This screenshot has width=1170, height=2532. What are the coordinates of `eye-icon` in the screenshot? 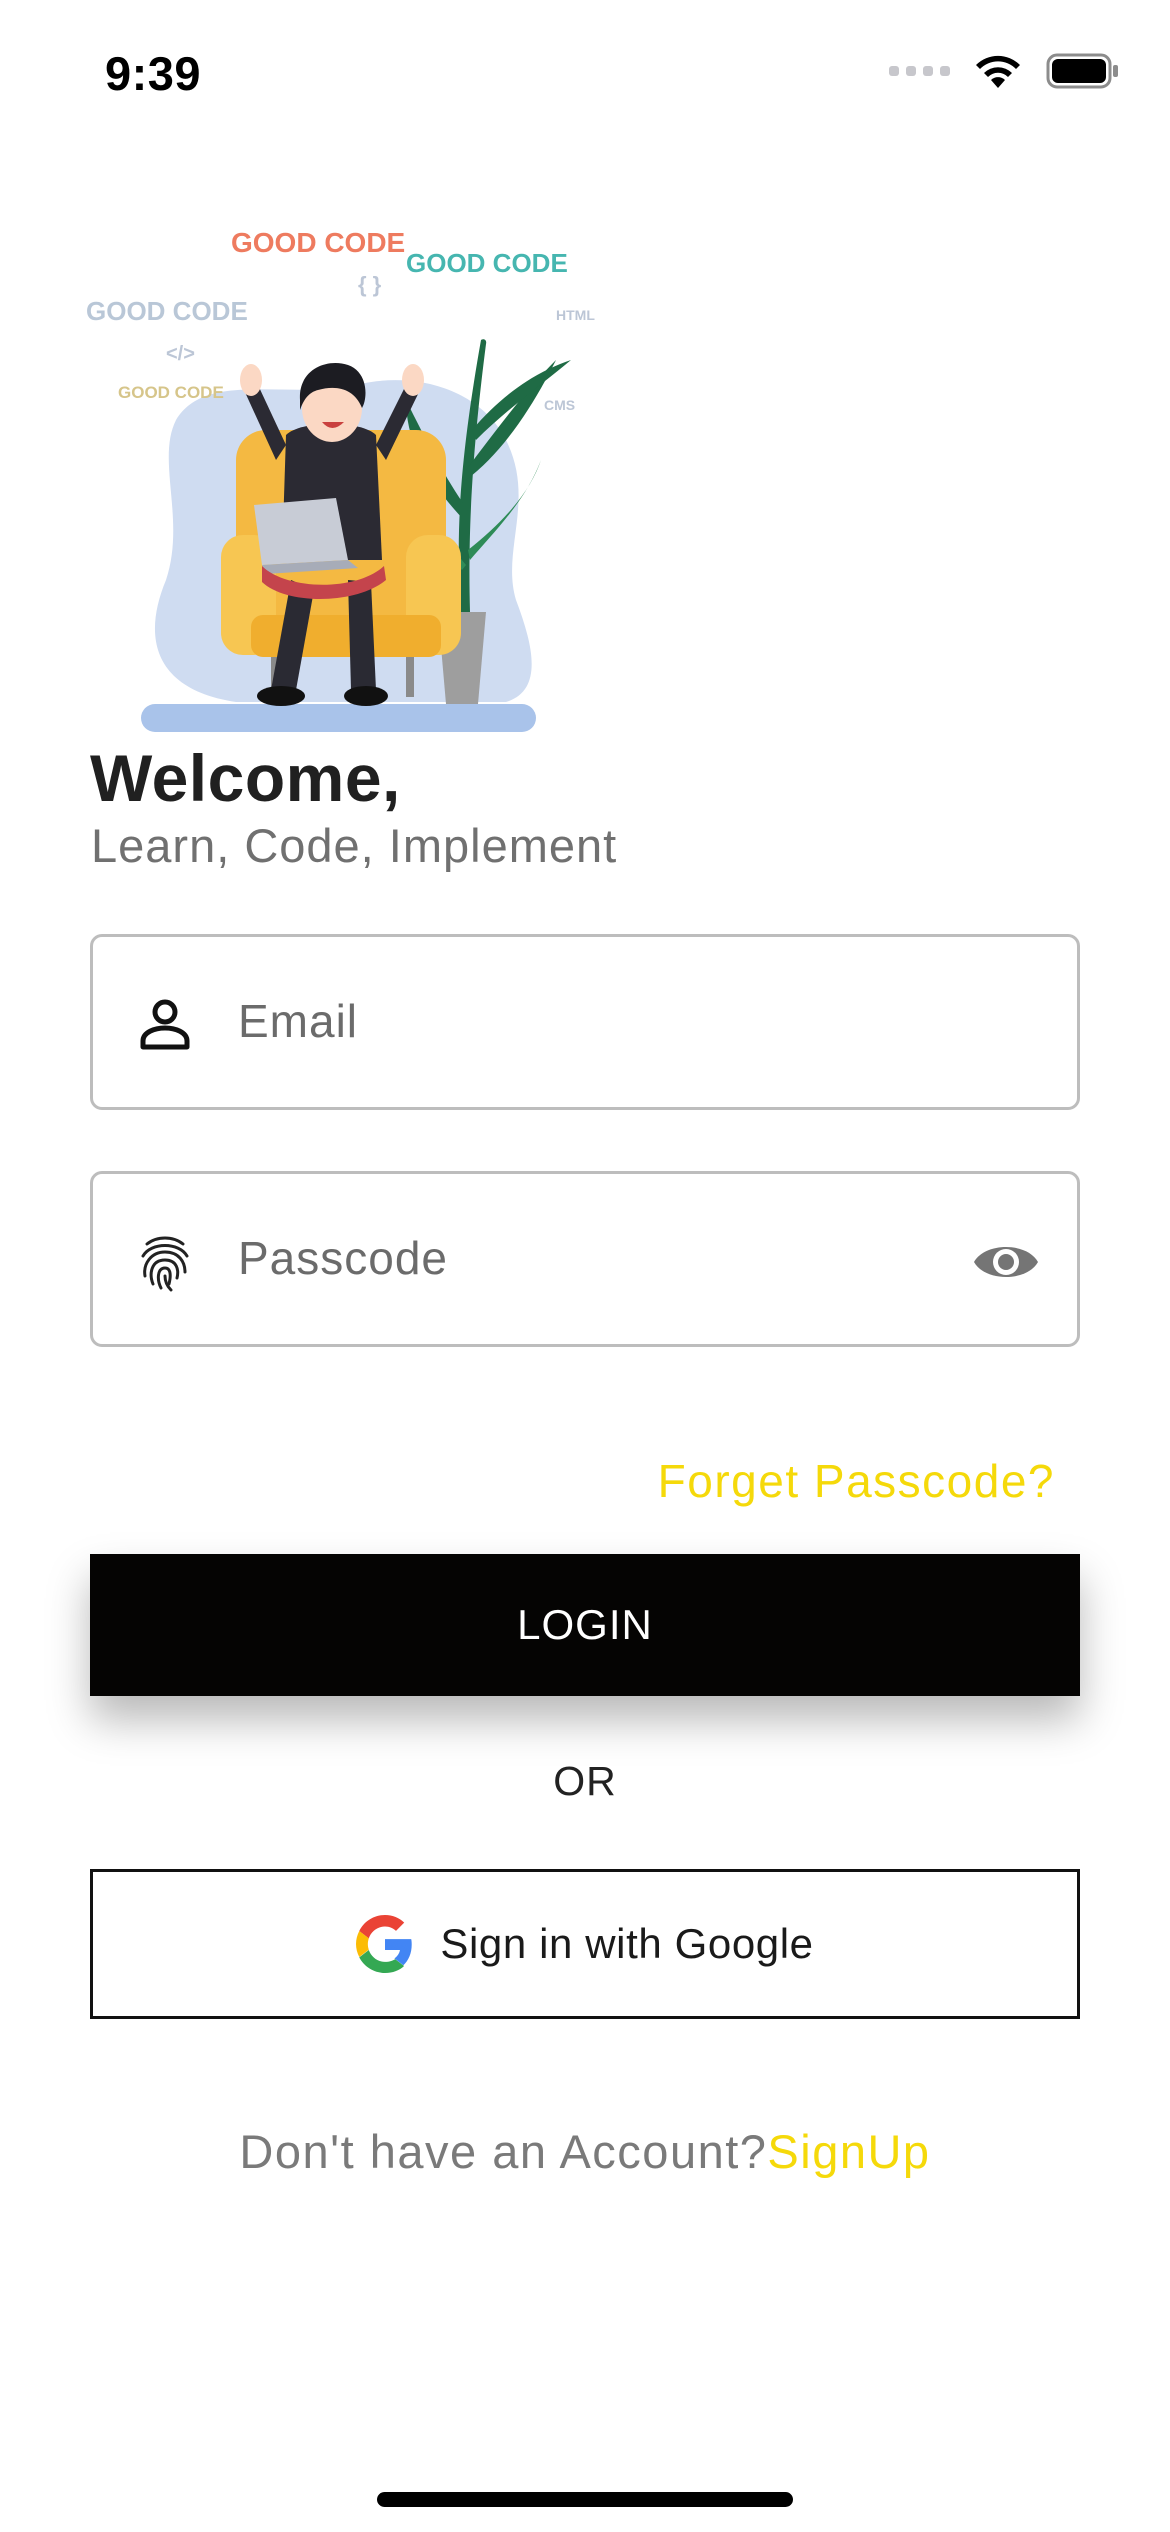 It's located at (1006, 1262).